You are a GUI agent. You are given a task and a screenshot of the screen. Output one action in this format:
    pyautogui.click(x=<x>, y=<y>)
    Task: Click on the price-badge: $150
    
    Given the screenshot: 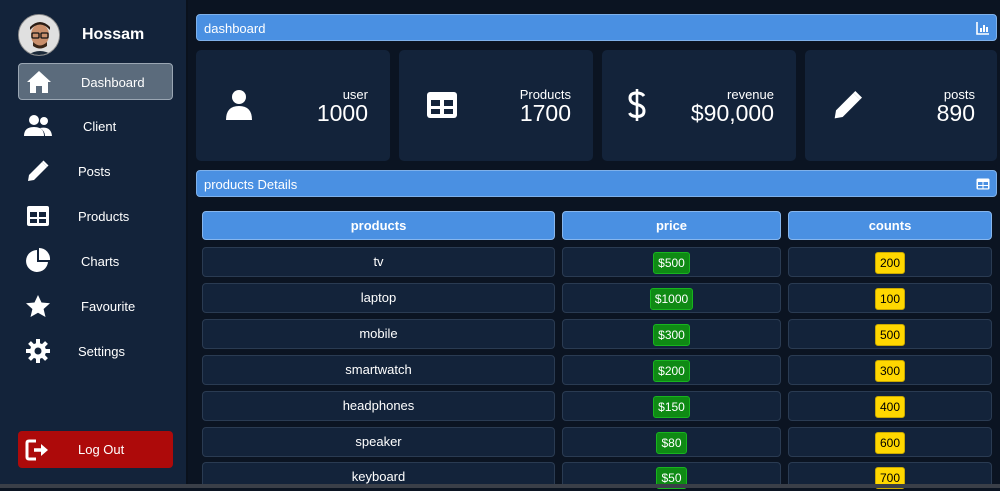 What is the action you would take?
    pyautogui.click(x=671, y=406)
    